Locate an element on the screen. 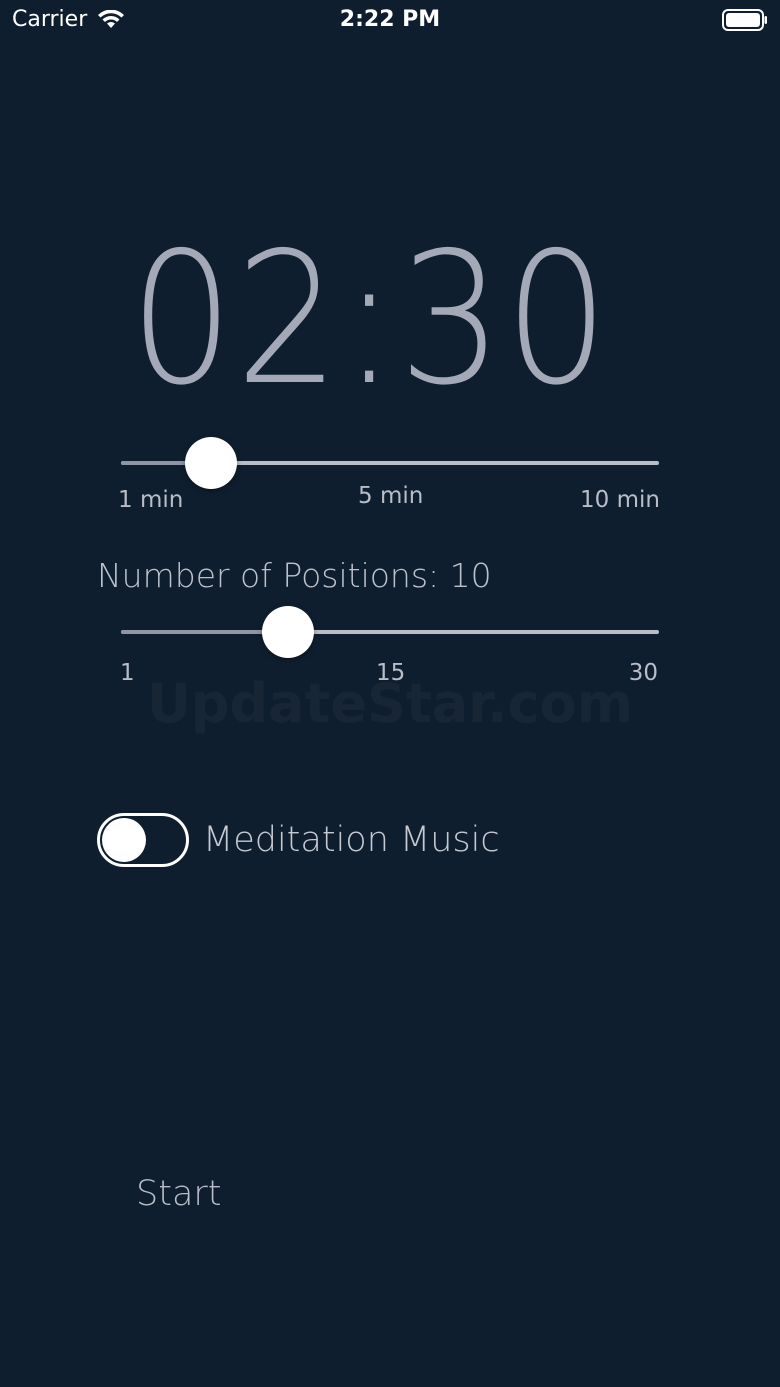 The image size is (780, 1387). duration-min-label: 1 min is located at coordinates (151, 500).